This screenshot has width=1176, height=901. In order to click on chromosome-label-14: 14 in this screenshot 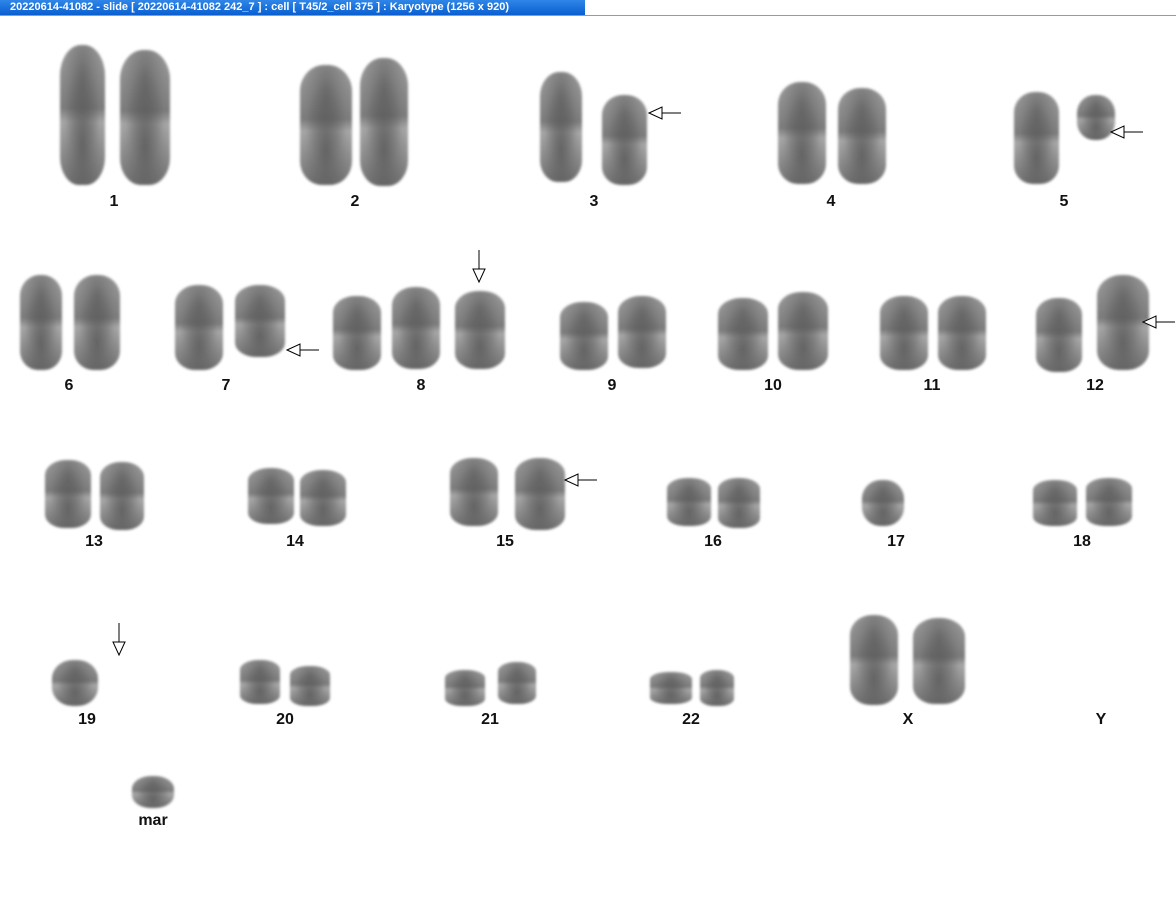, I will do `click(295, 541)`.